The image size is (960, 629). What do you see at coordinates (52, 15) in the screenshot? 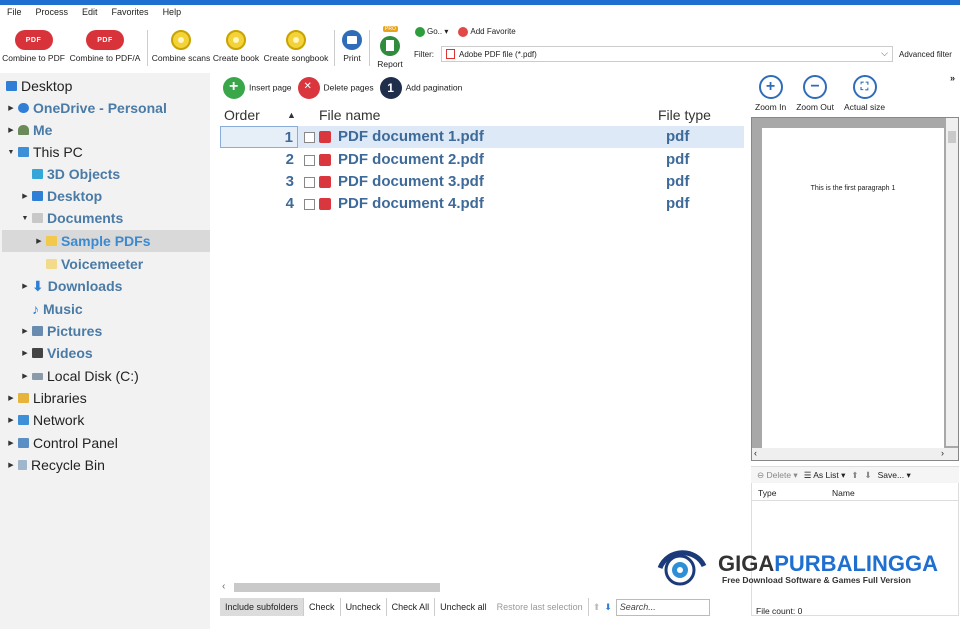
I see `menu-process: Process` at bounding box center [52, 15].